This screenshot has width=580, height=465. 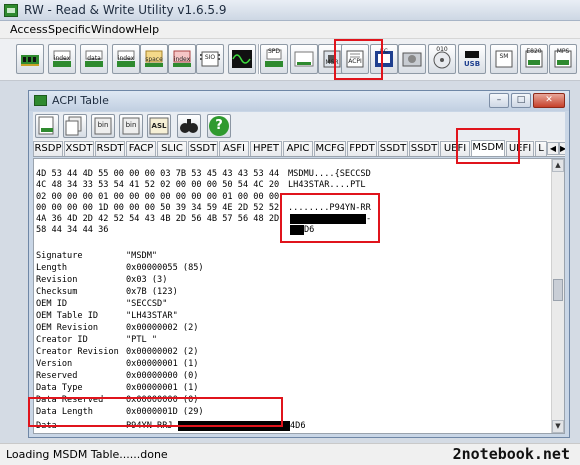 What do you see at coordinates (219, 126) in the screenshot?
I see `help-button: ?` at bounding box center [219, 126].